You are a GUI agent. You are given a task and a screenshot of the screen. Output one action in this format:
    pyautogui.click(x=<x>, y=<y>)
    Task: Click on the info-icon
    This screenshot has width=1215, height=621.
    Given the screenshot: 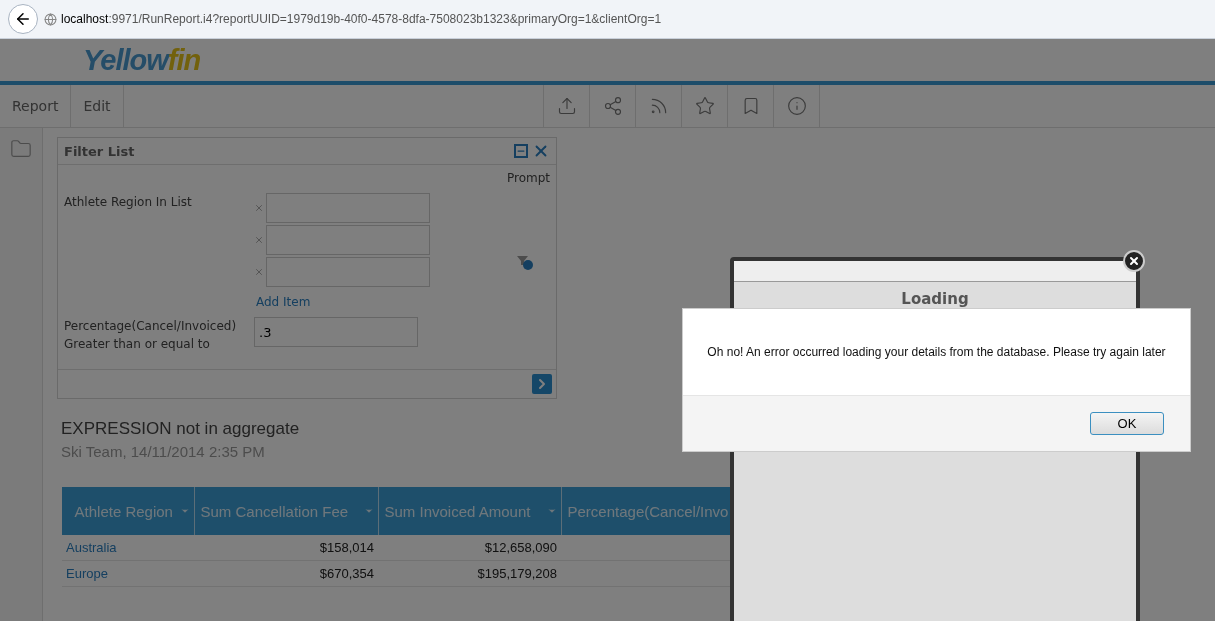 What is the action you would take?
    pyautogui.click(x=796, y=106)
    